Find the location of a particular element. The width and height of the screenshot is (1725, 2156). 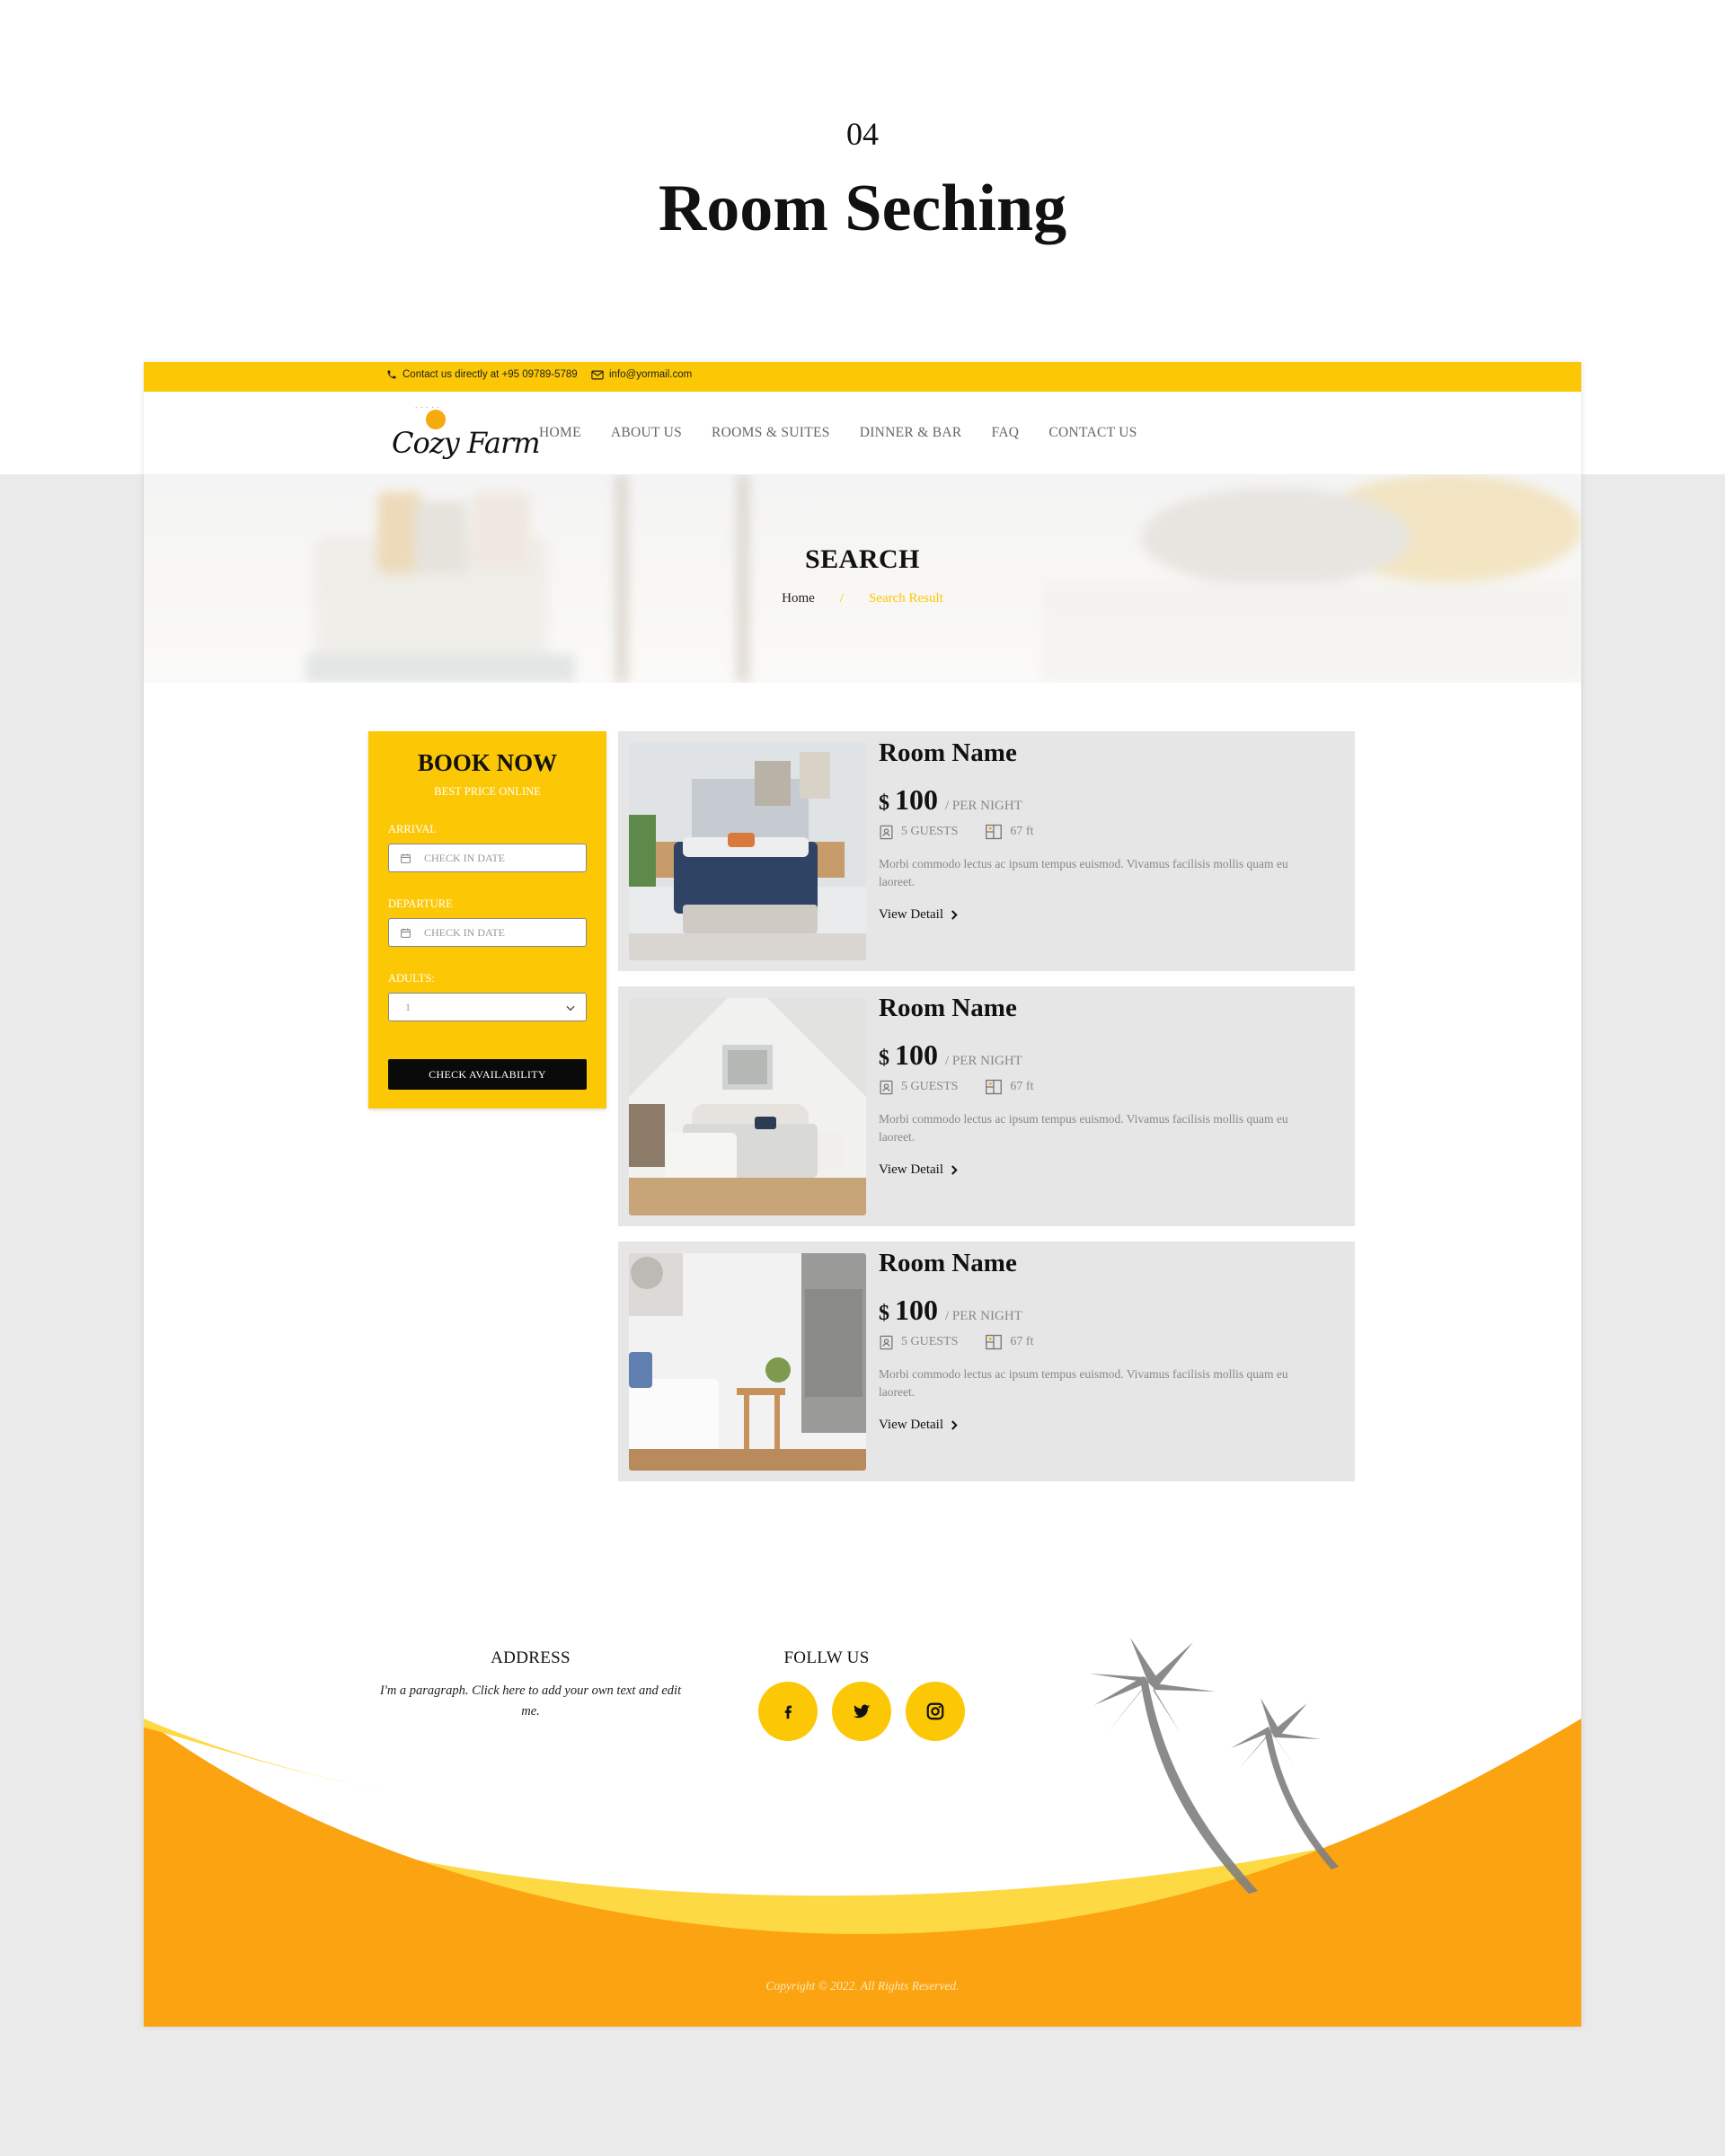

arrival-date-input: CHECK IN DATE is located at coordinates (487, 858).